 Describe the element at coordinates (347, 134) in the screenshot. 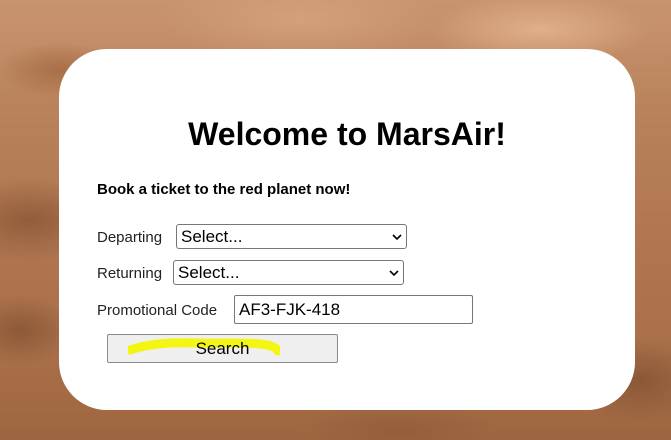

I see `page-title: Welcome to MarsAir!` at that location.